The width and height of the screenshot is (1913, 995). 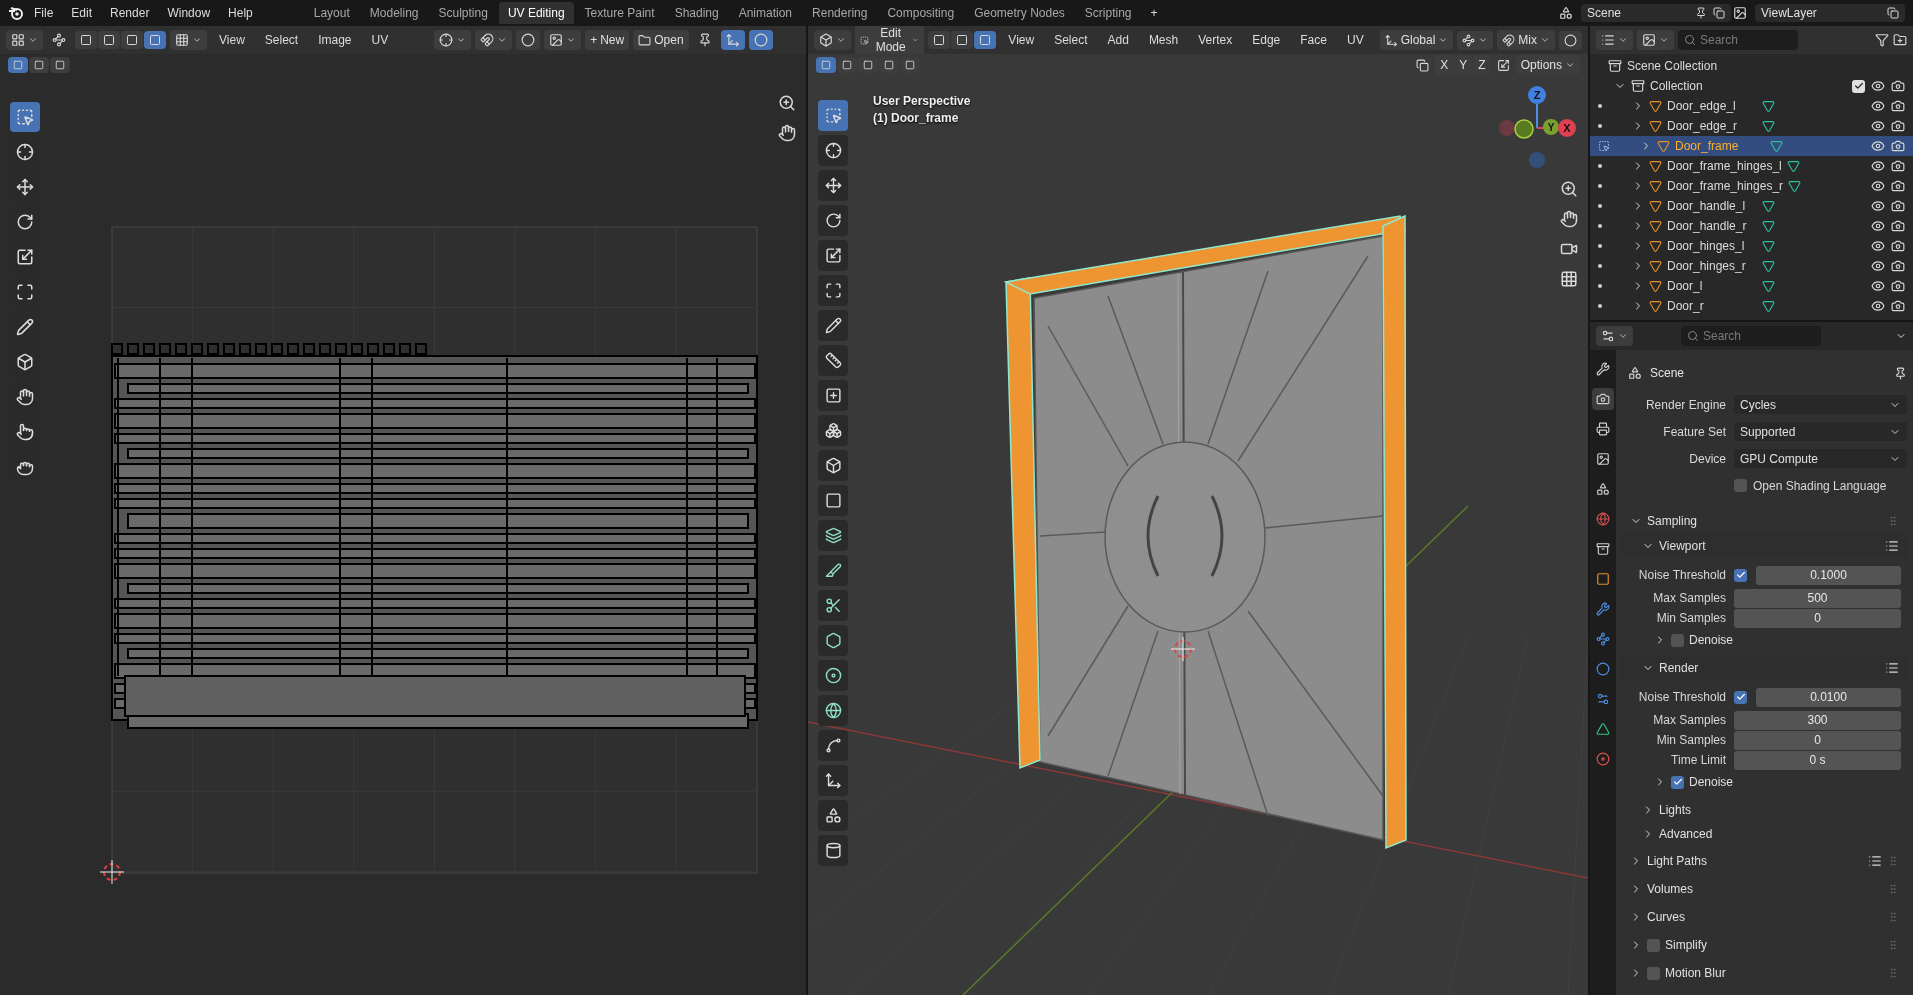 What do you see at coordinates (1154, 13) in the screenshot?
I see `add-workspace-button: +` at bounding box center [1154, 13].